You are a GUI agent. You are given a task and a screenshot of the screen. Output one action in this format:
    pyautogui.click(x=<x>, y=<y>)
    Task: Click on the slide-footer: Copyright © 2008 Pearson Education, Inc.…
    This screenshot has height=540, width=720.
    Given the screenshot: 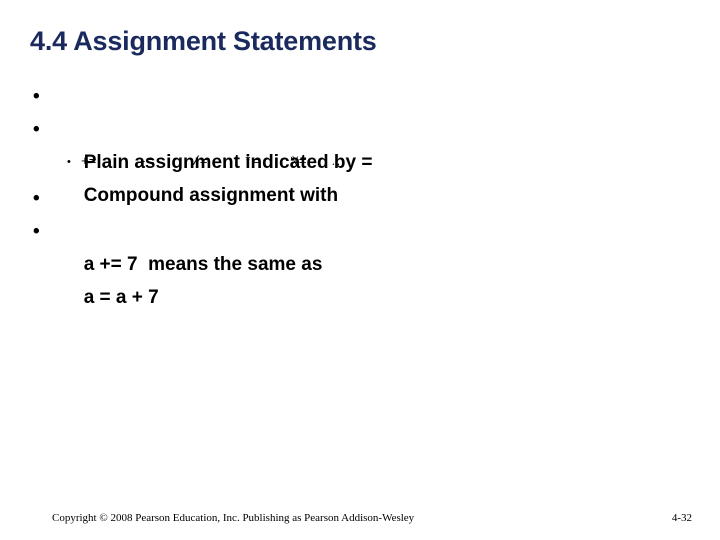 What is the action you would take?
    pyautogui.click(x=360, y=522)
    